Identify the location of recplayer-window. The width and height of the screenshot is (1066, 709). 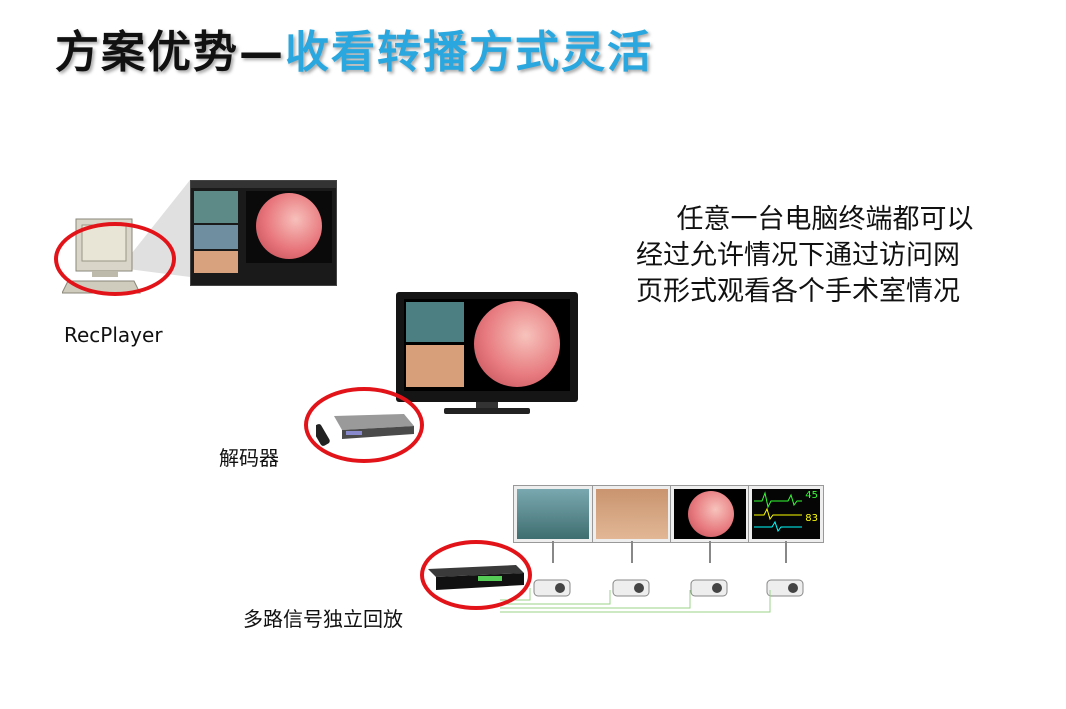
(263, 233).